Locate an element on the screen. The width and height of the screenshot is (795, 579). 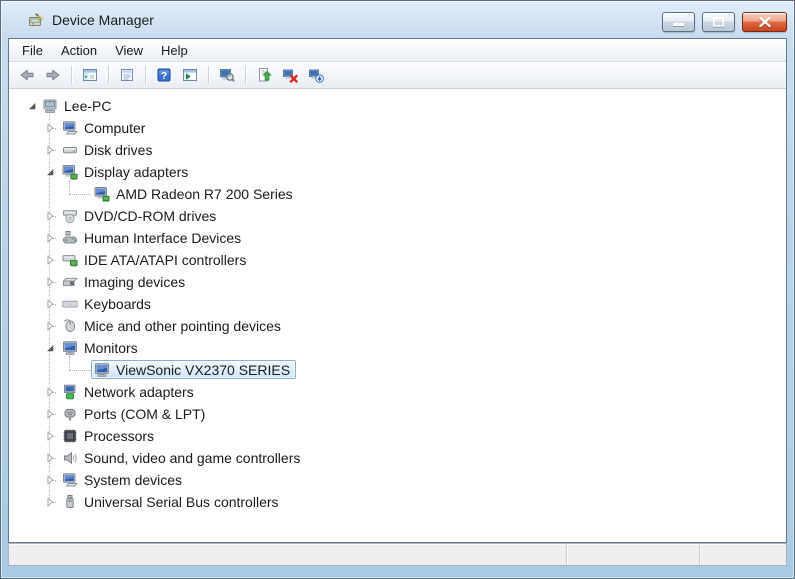
disable-icon is located at coordinates (316, 75).